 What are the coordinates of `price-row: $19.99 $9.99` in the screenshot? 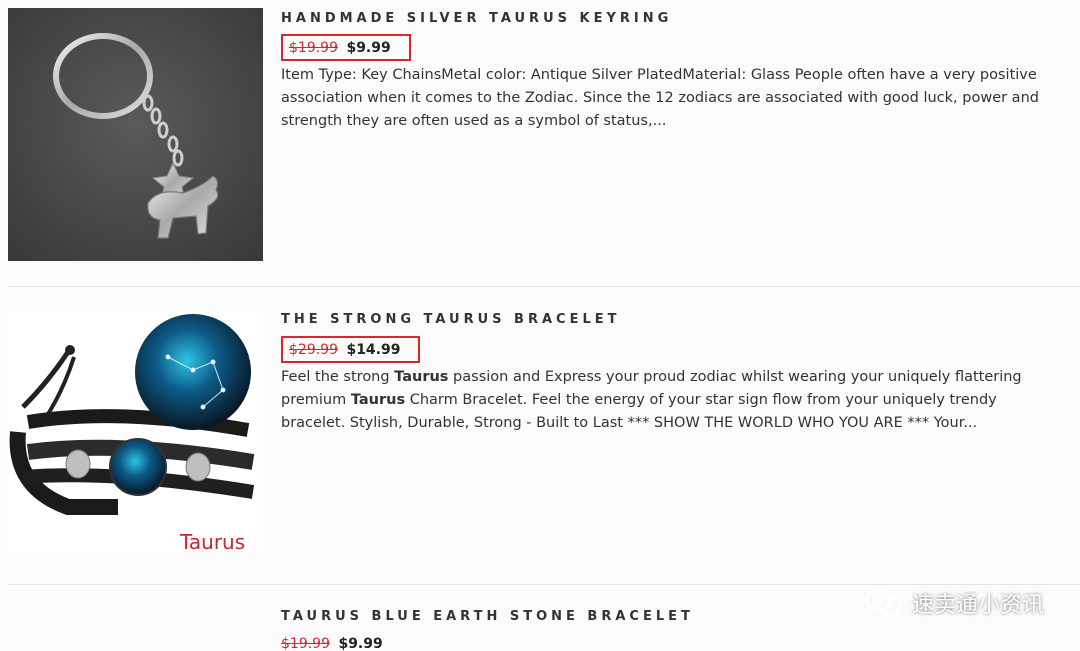 It's located at (670, 643).